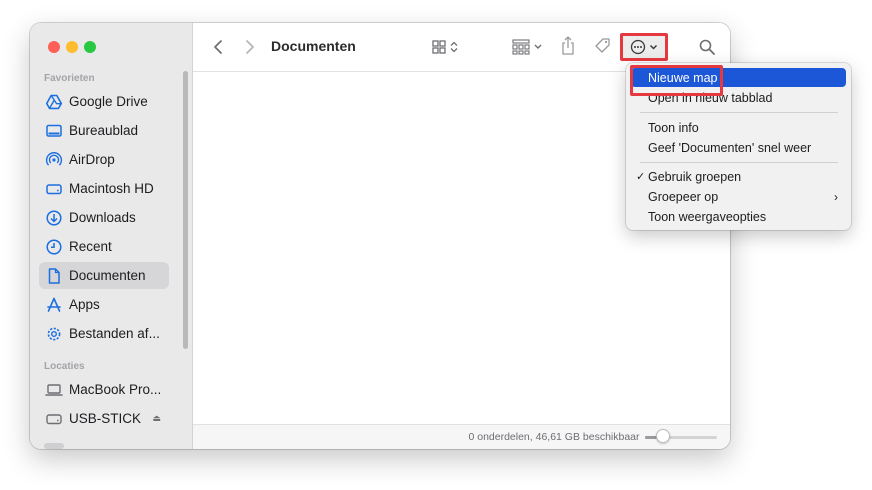 The image size is (872, 490). What do you see at coordinates (54, 160) in the screenshot?
I see `airdrop-icon` at bounding box center [54, 160].